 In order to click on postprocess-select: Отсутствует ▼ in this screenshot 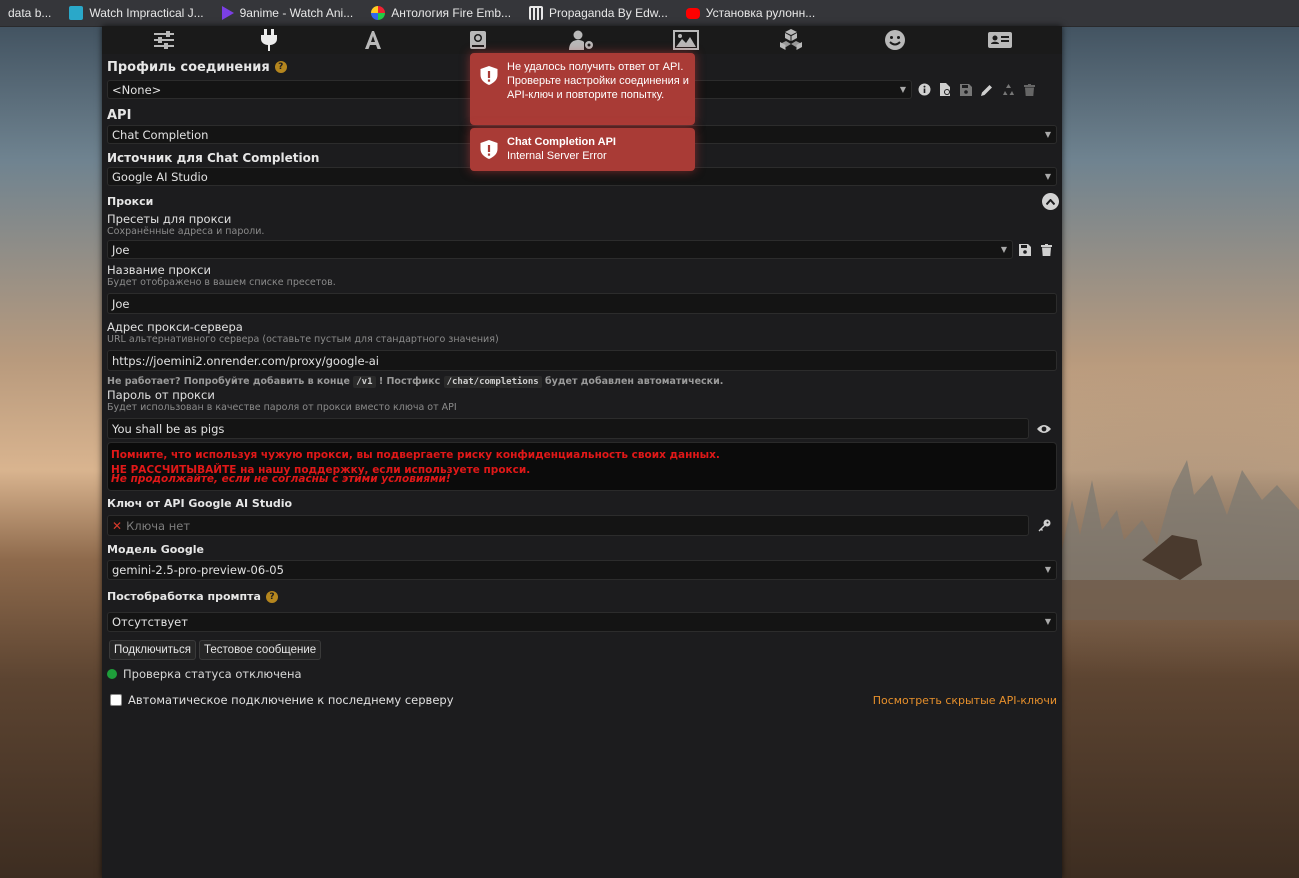, I will do `click(582, 622)`.